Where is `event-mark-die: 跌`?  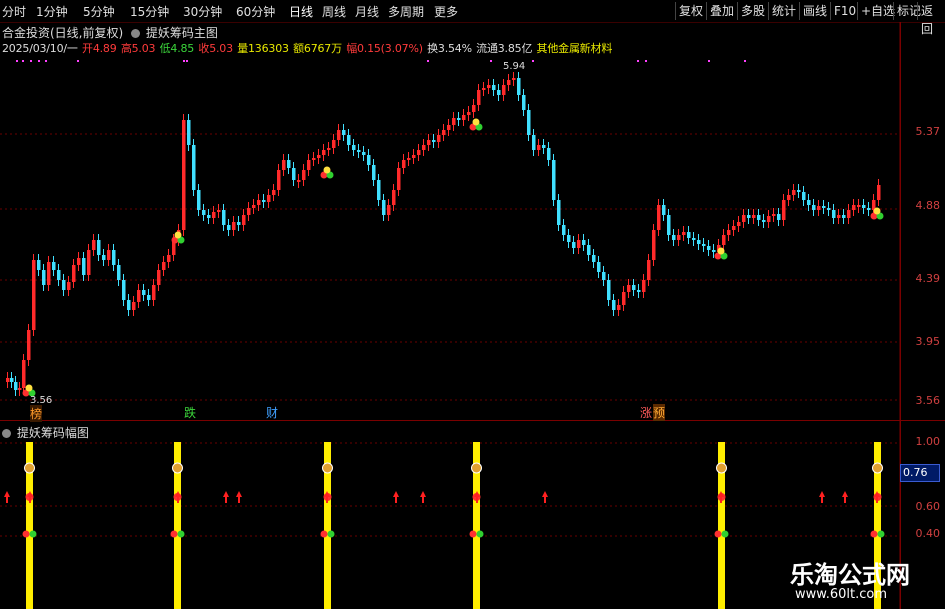 event-mark-die: 跌 is located at coordinates (190, 412).